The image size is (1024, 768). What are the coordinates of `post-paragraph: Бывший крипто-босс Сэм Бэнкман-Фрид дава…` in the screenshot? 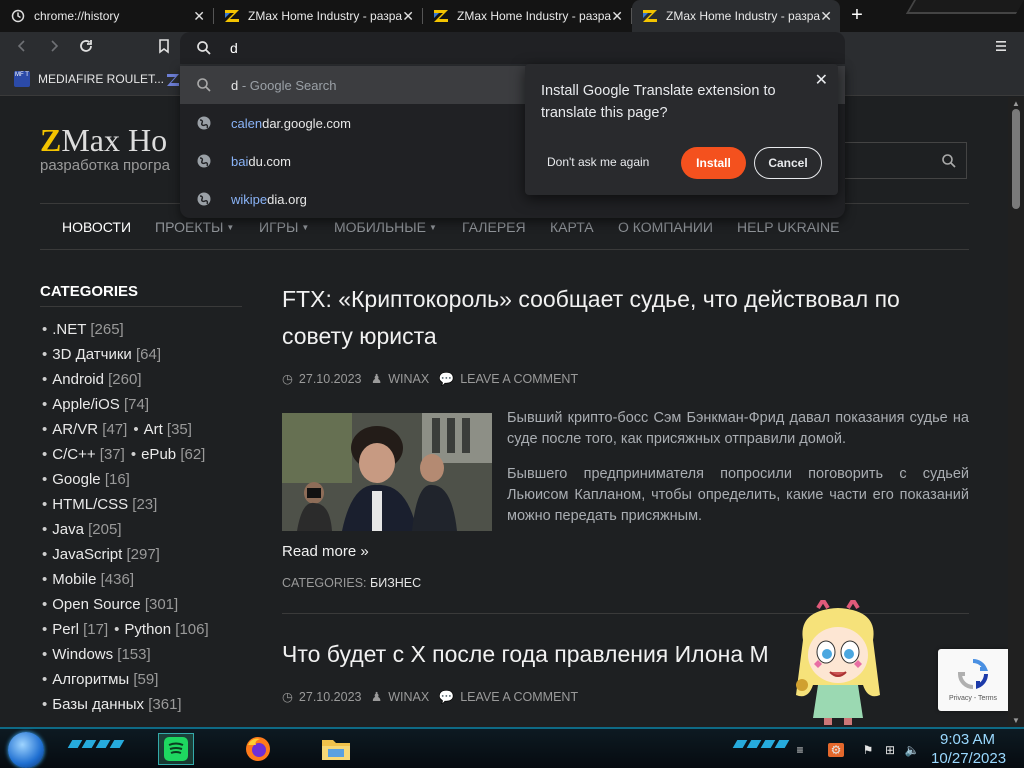 It's located at (738, 428).